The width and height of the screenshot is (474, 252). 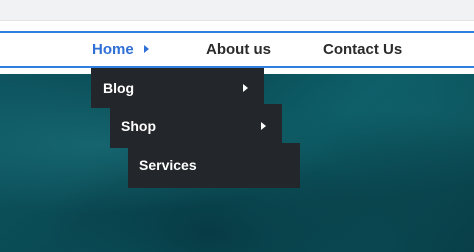 I want to click on dropdown-item-blog: Blog, so click(x=177, y=88).